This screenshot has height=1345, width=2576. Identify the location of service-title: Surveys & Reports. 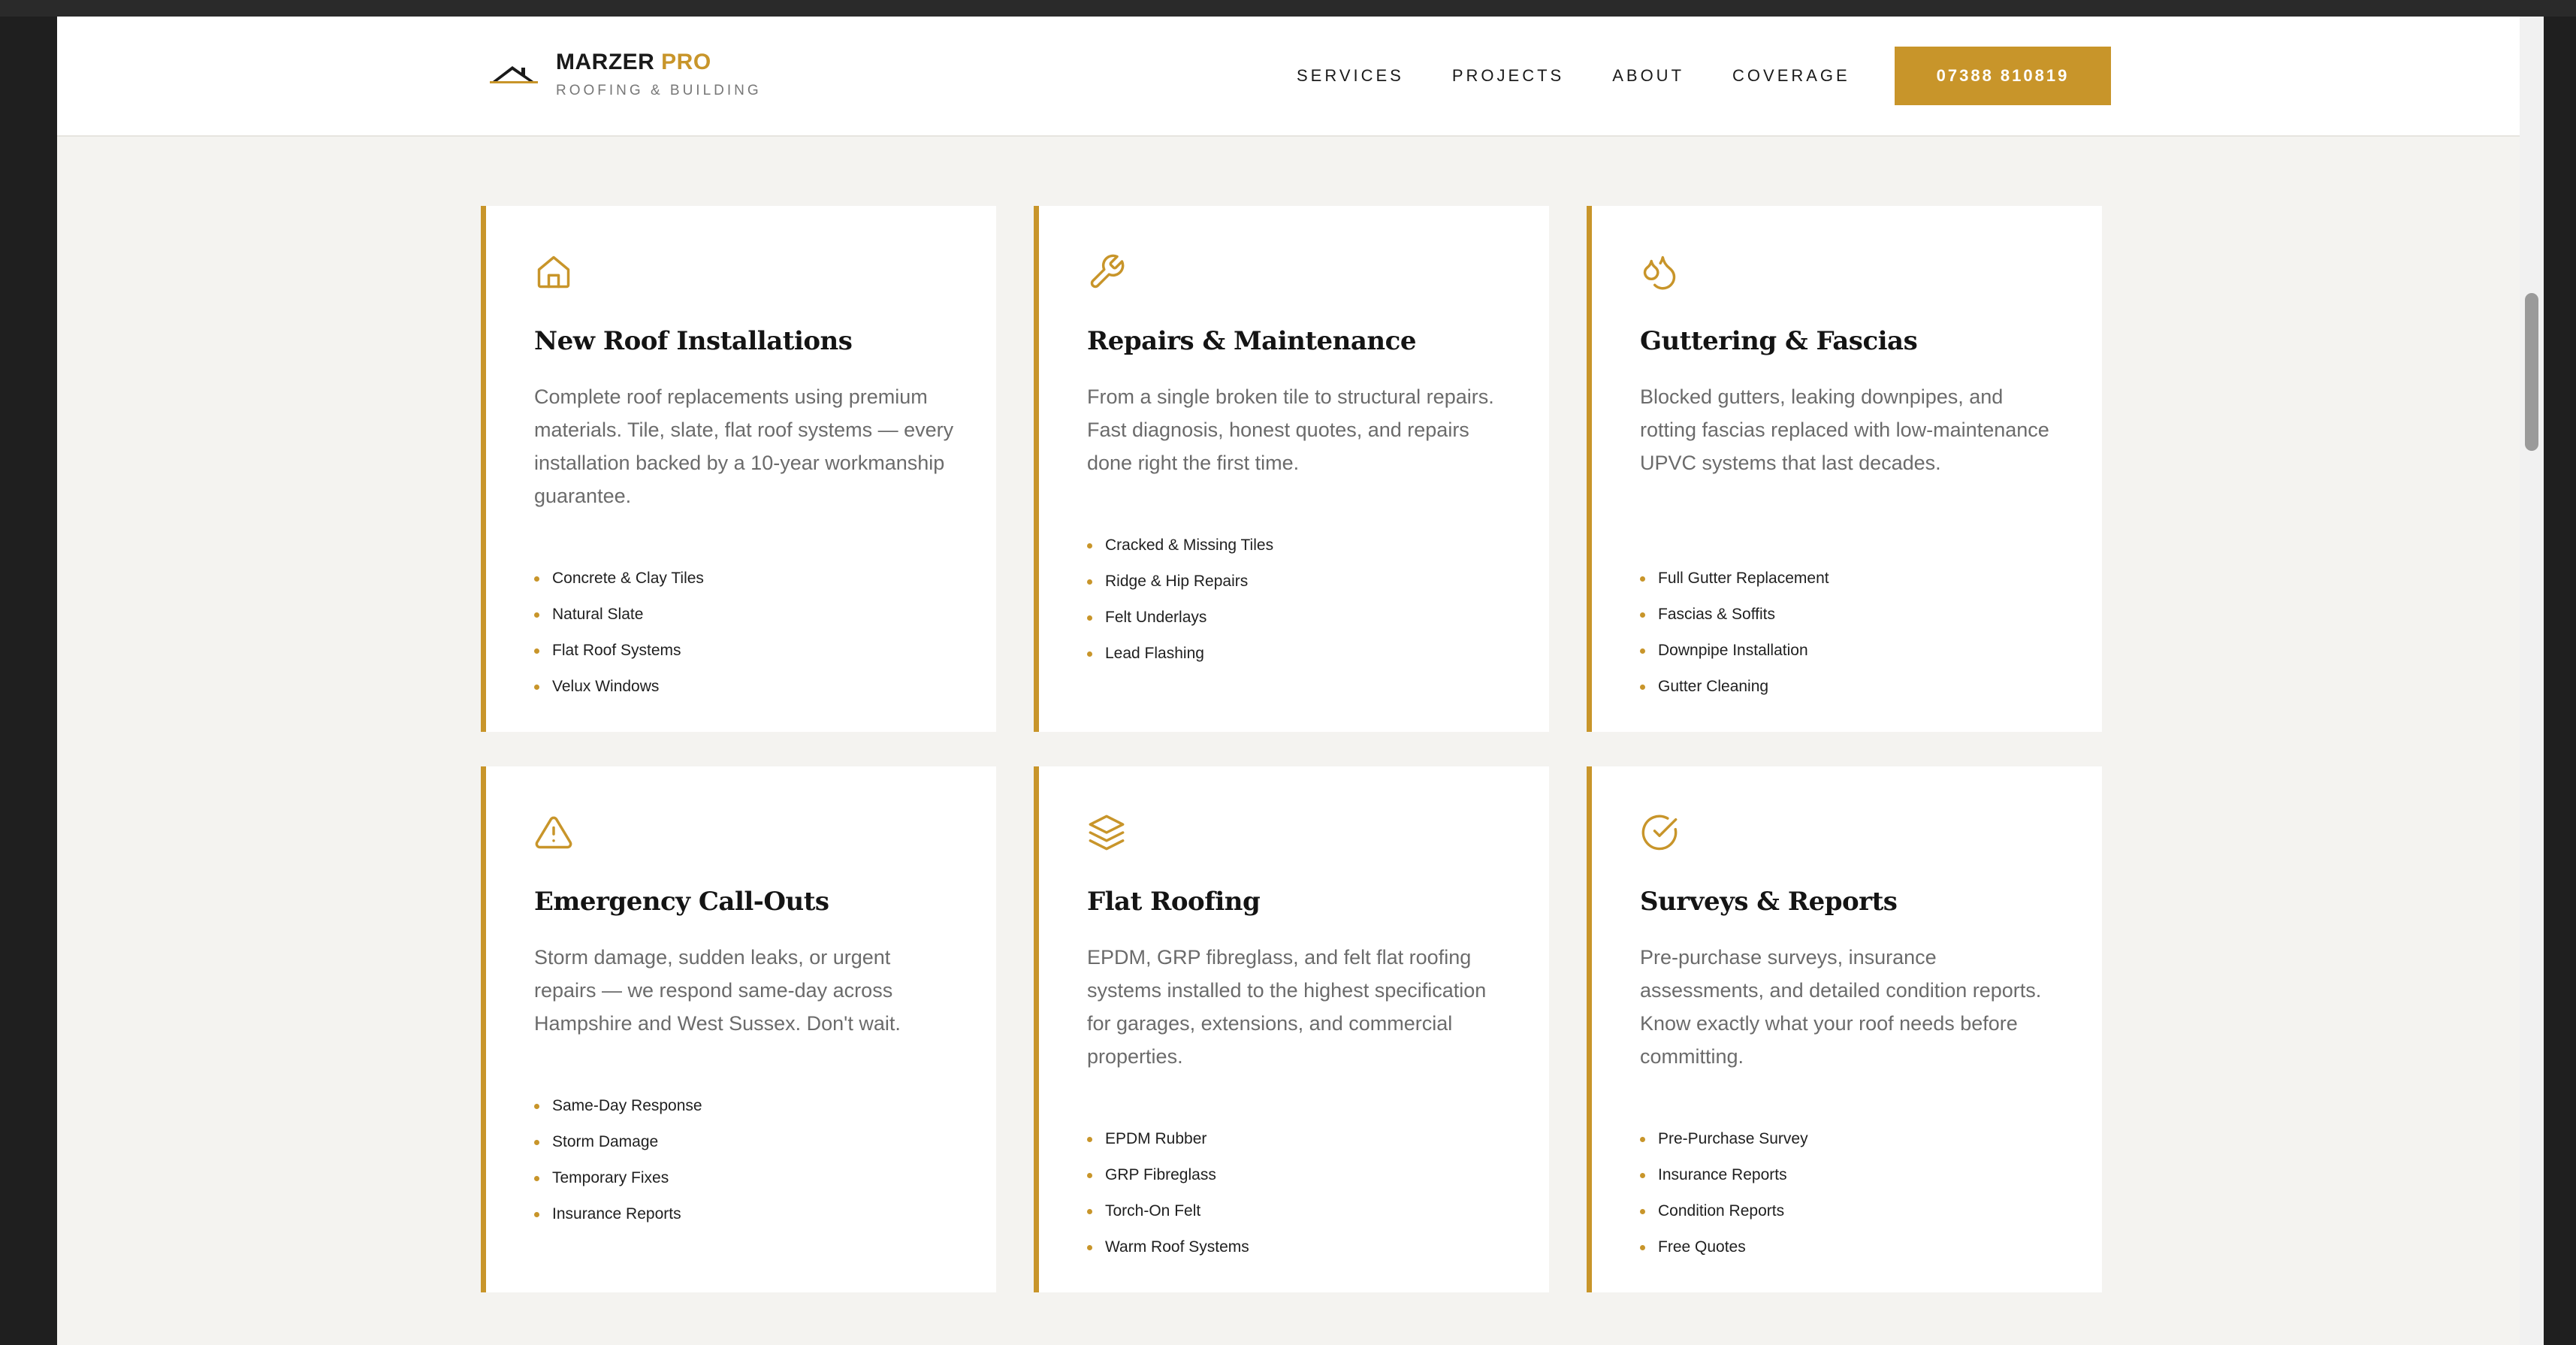
(1769, 902).